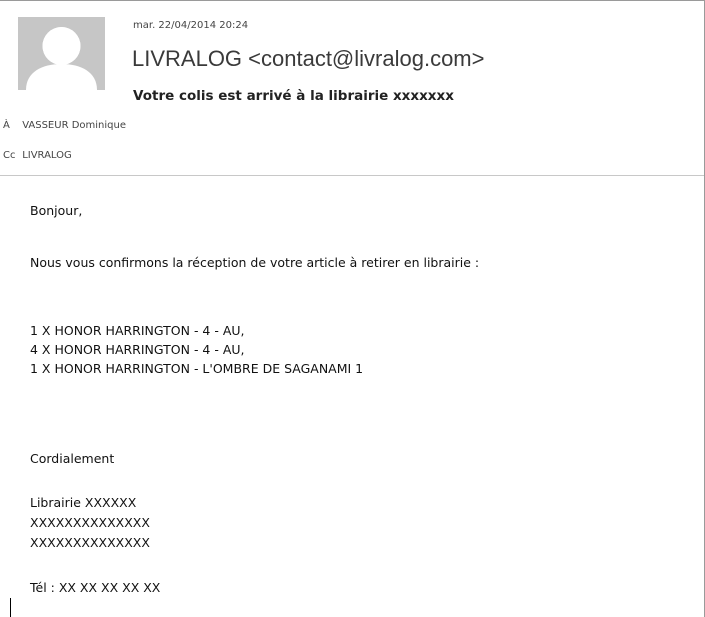 This screenshot has height=617, width=705. What do you see at coordinates (137, 330) in the screenshot?
I see `order-item: 1 X HONOR HARRINGTON - 4 - AU,` at bounding box center [137, 330].